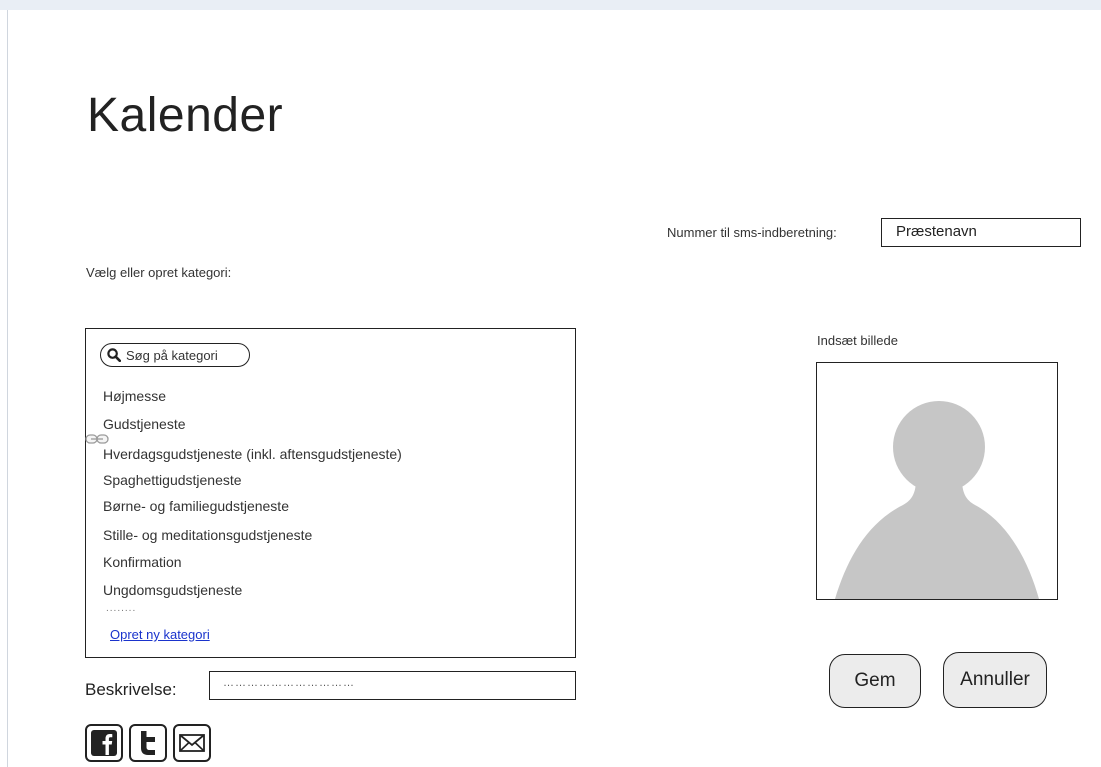  I want to click on facebook-icon, so click(104, 743).